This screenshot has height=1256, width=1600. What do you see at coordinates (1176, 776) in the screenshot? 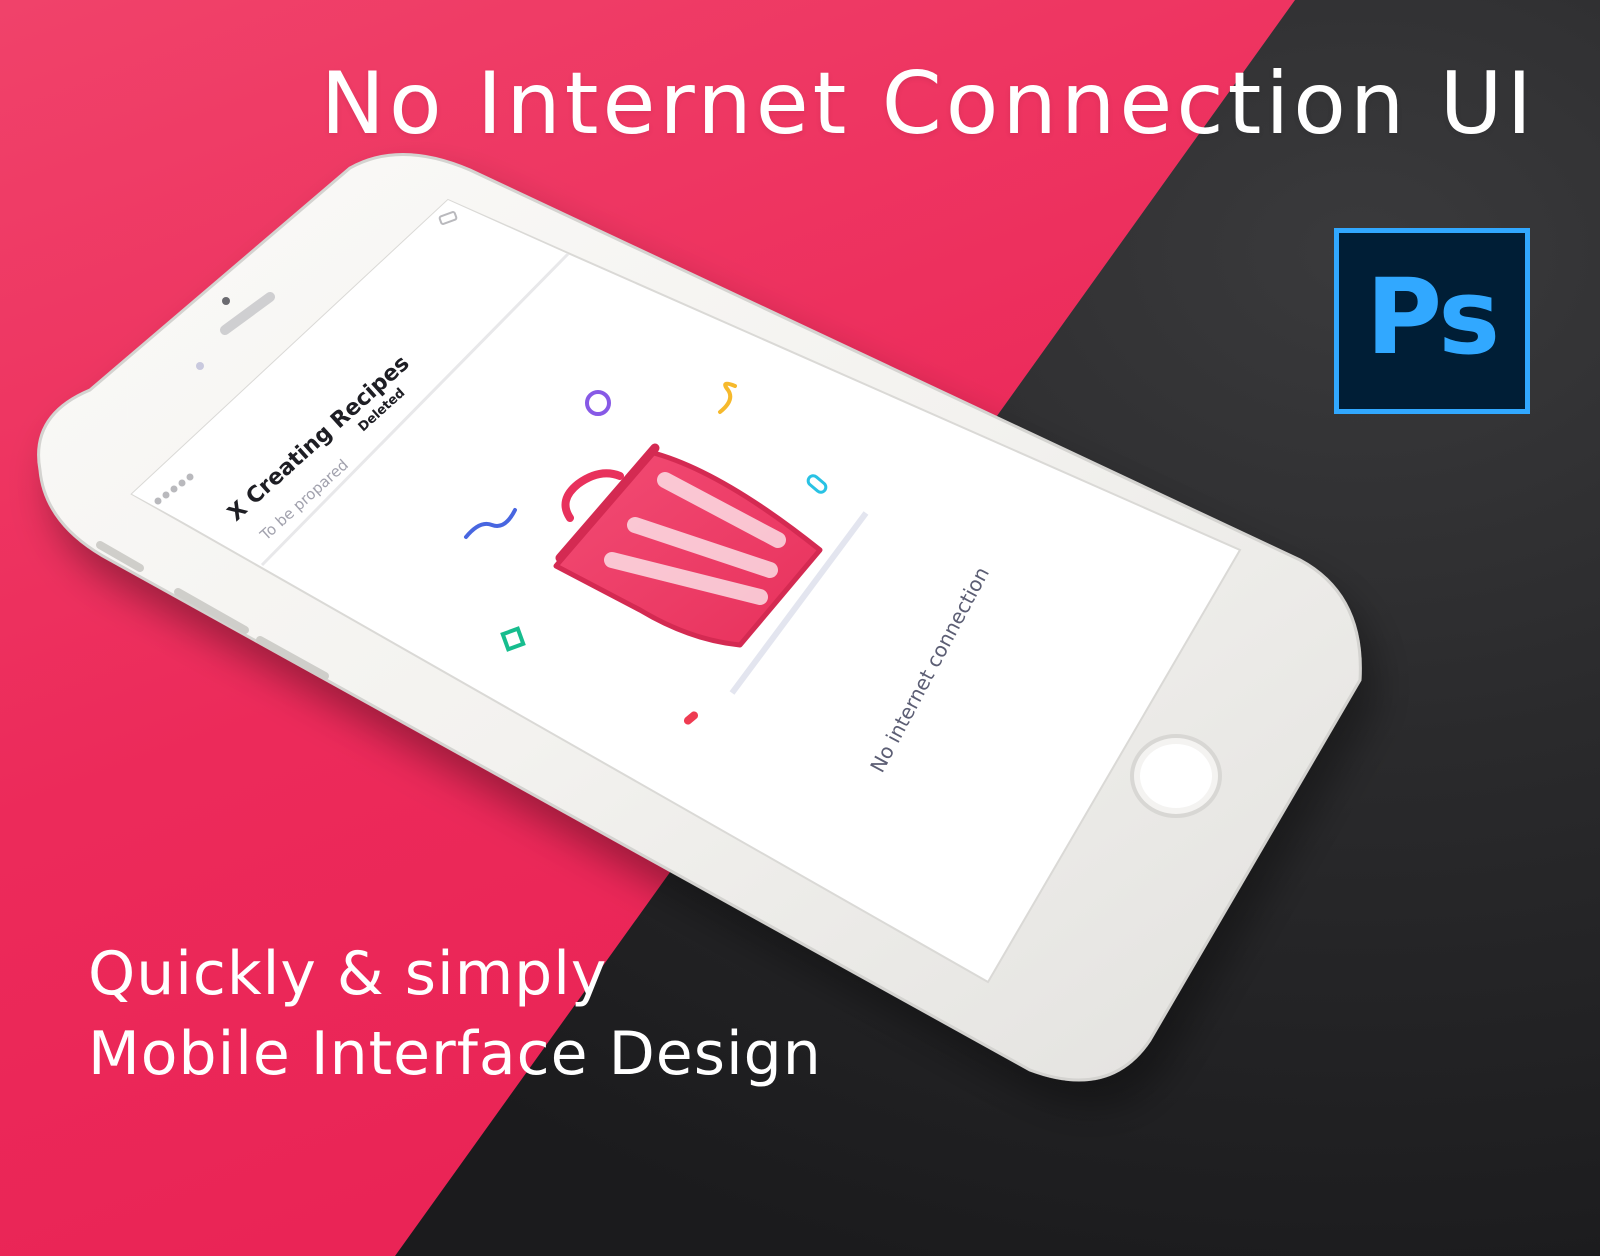
I see `home-button` at bounding box center [1176, 776].